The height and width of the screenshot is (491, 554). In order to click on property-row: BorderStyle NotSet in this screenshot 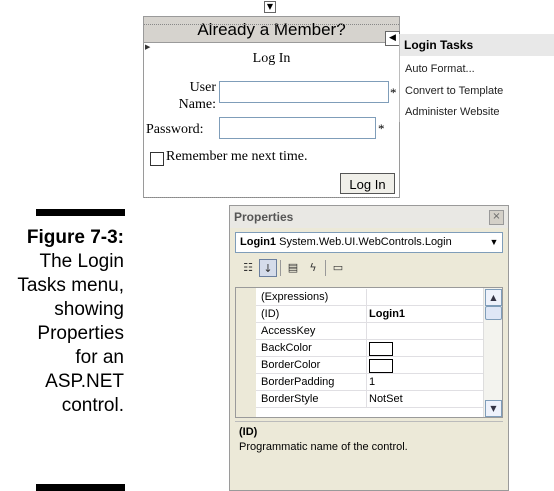, I will do `click(370, 399)`.